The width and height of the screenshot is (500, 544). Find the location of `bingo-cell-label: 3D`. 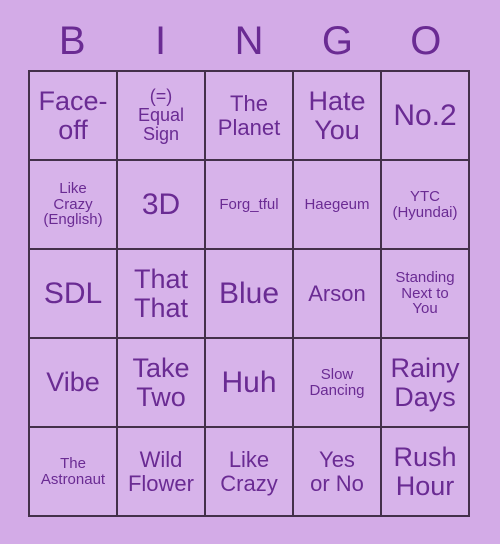

bingo-cell-label: 3D is located at coordinates (161, 204).